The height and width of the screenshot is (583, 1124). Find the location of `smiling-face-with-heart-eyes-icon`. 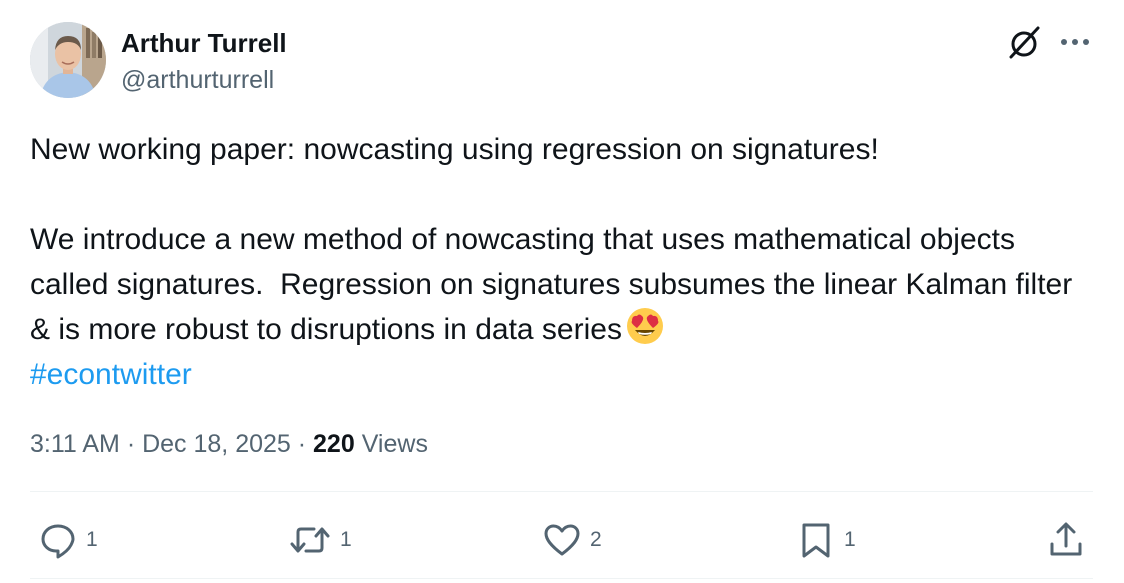

smiling-face-with-heart-eyes-icon is located at coordinates (645, 326).